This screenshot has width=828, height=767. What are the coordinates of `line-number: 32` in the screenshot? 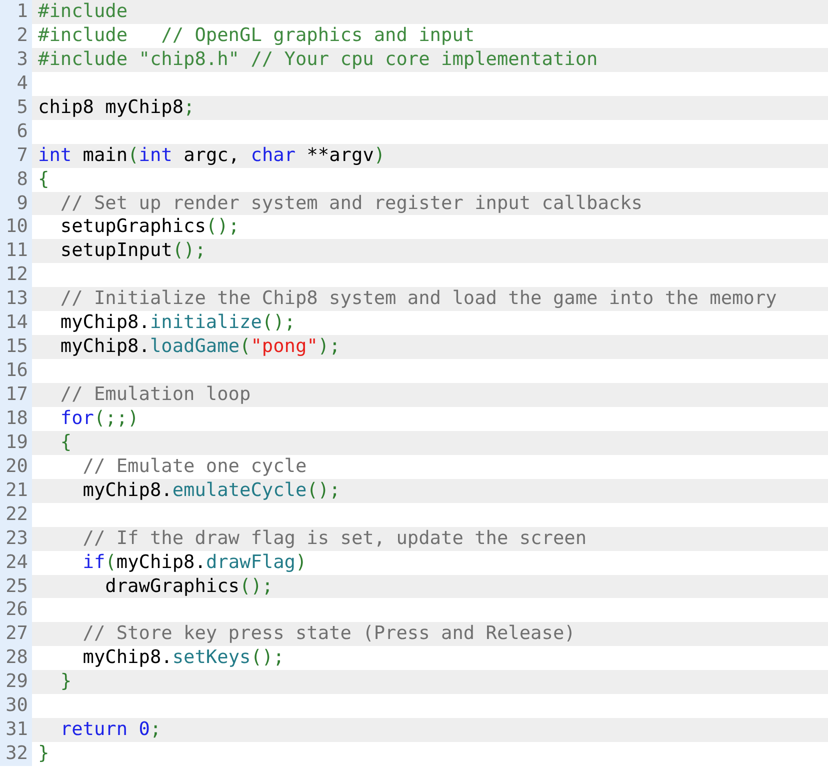 It's located at (17, 753).